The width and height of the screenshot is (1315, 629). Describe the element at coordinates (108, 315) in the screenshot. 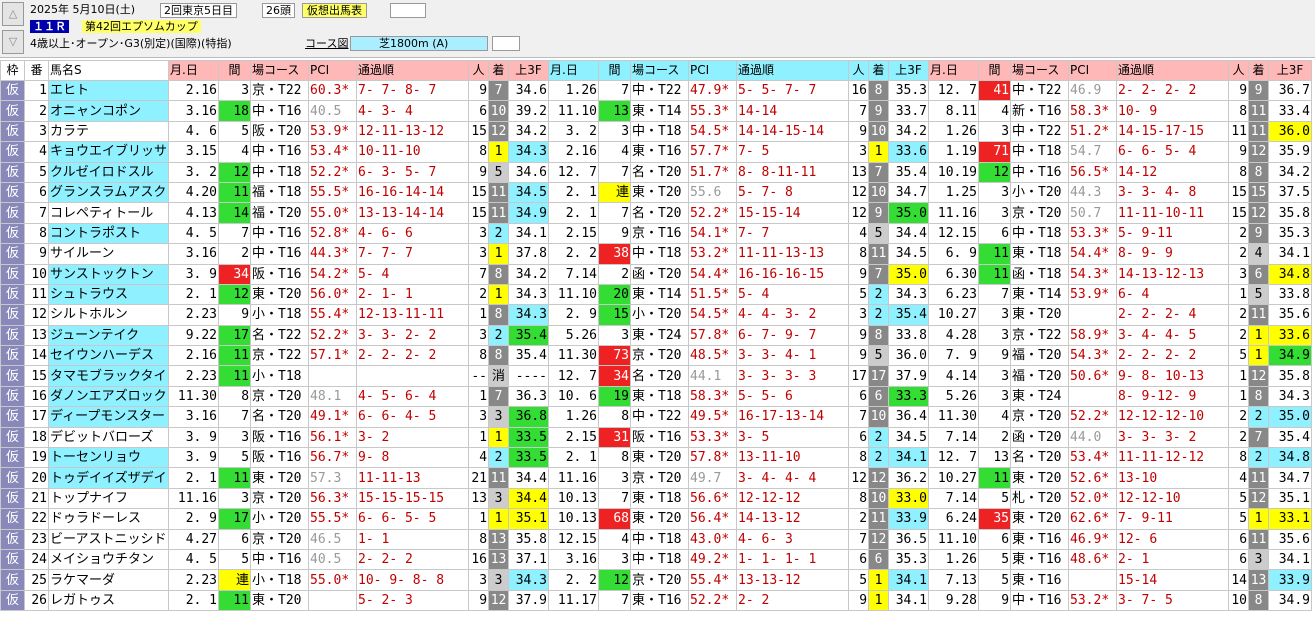

I see `horse-name: シルトホルン` at that location.